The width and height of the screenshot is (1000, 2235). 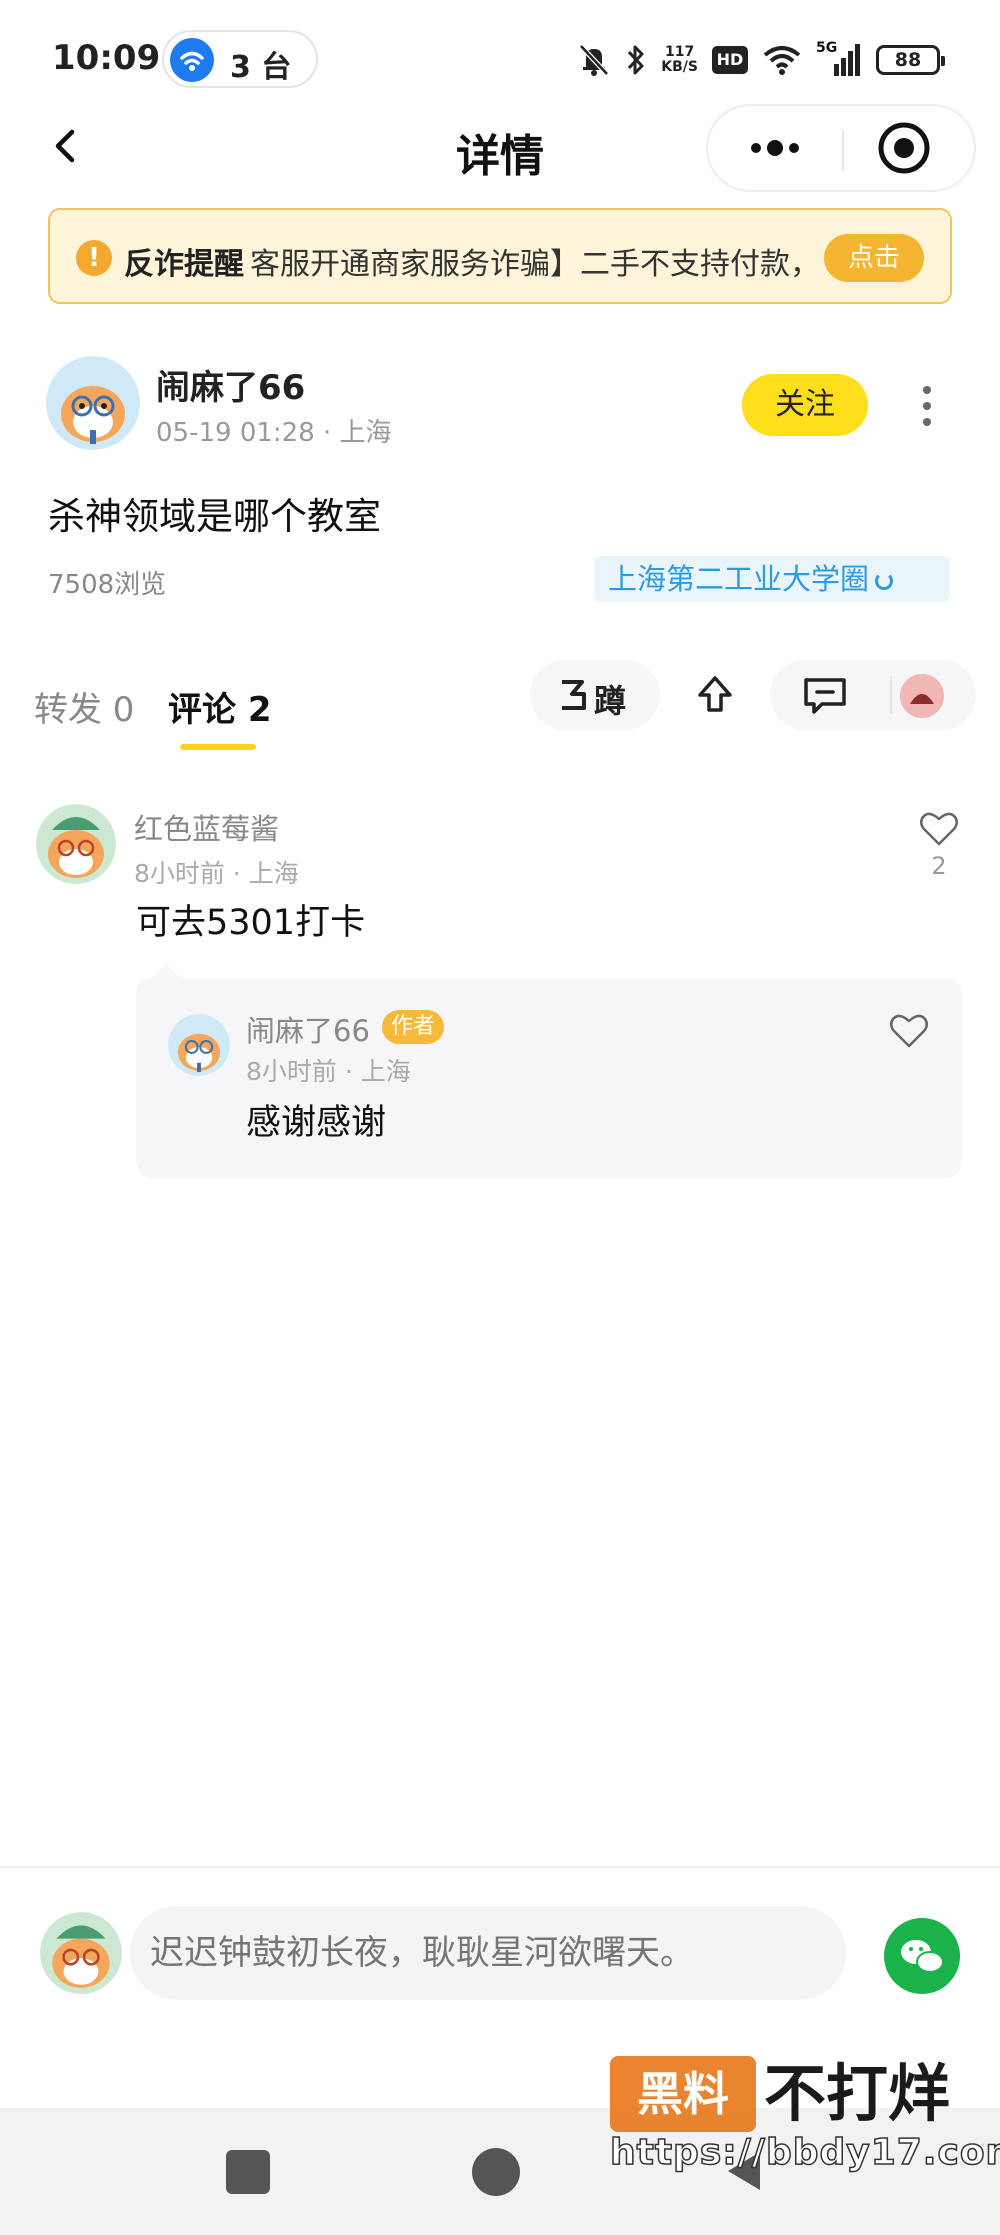 I want to click on comment-like-button, so click(x=939, y=829).